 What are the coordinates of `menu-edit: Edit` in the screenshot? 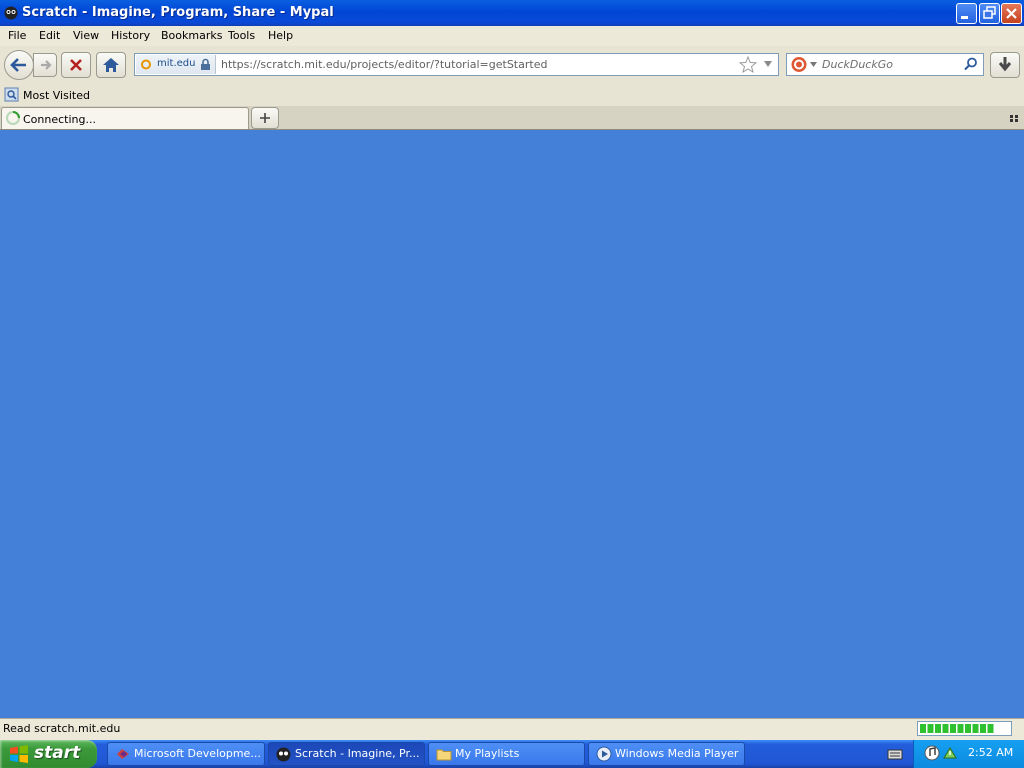 It's located at (49, 35).